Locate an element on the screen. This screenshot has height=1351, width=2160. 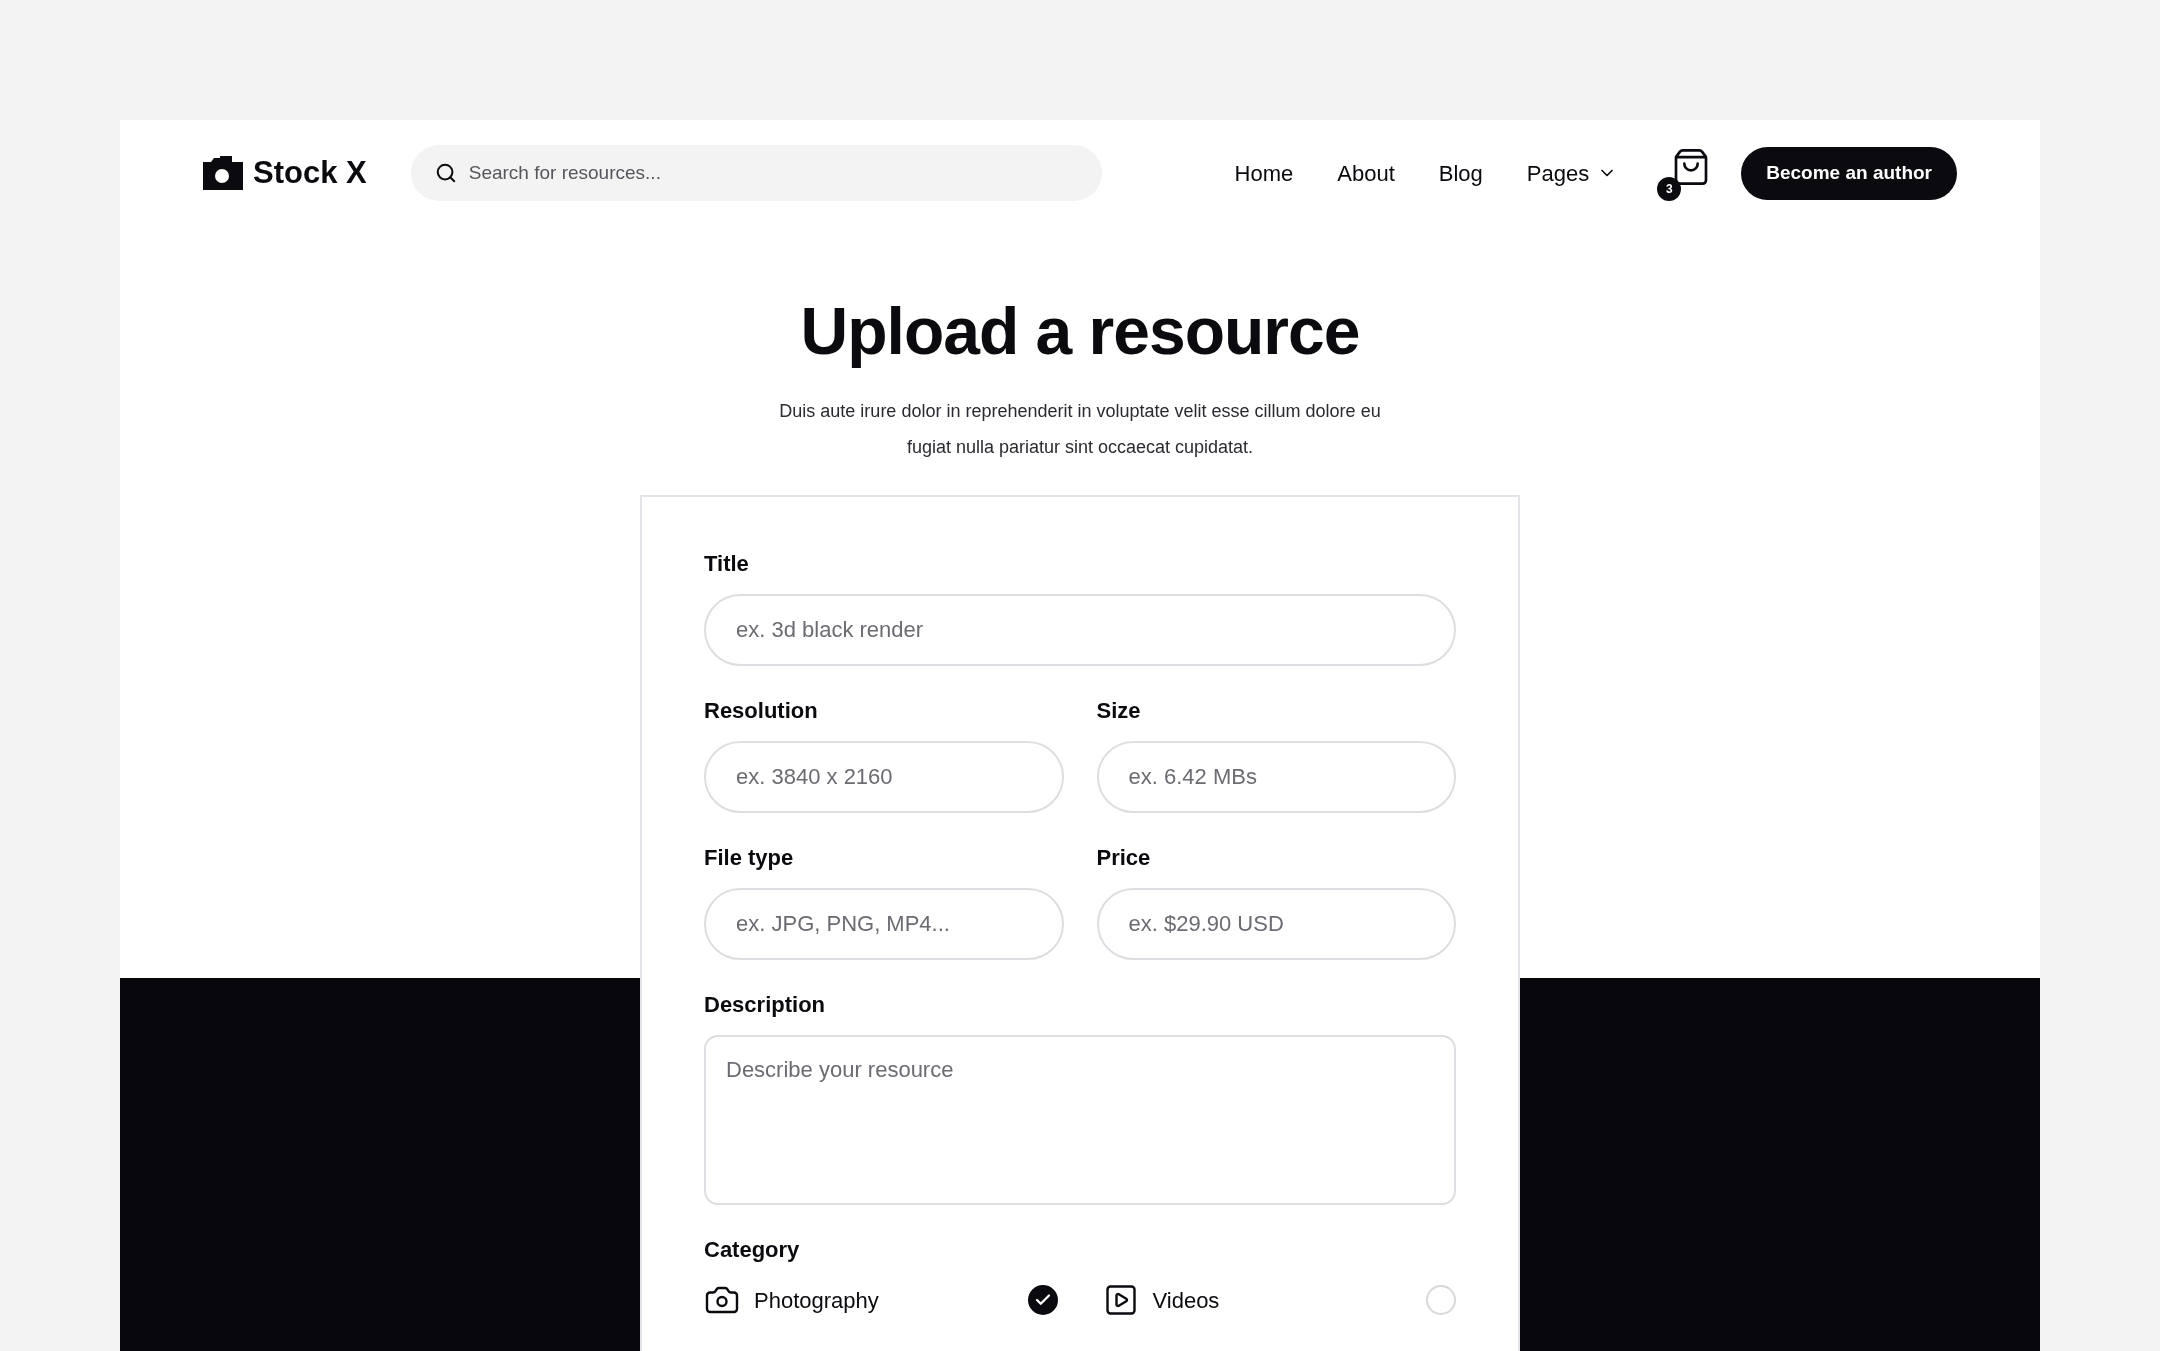
field-label: Size is located at coordinates (1119, 711).